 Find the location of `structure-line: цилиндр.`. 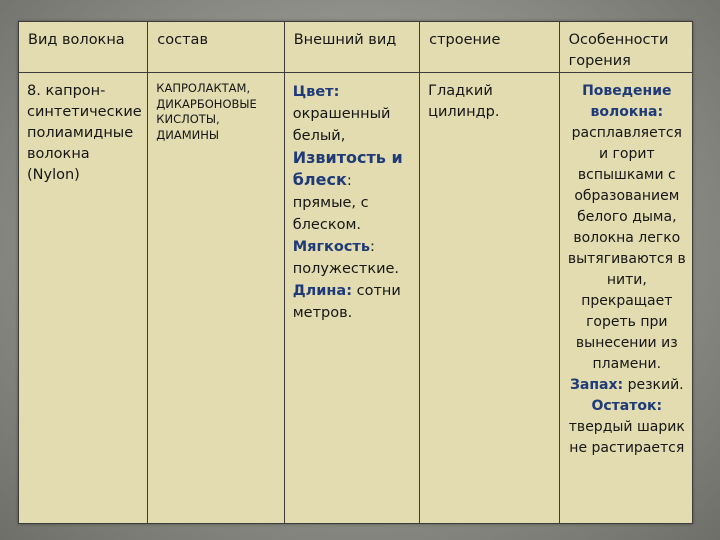

structure-line: цилиндр. is located at coordinates (464, 112).